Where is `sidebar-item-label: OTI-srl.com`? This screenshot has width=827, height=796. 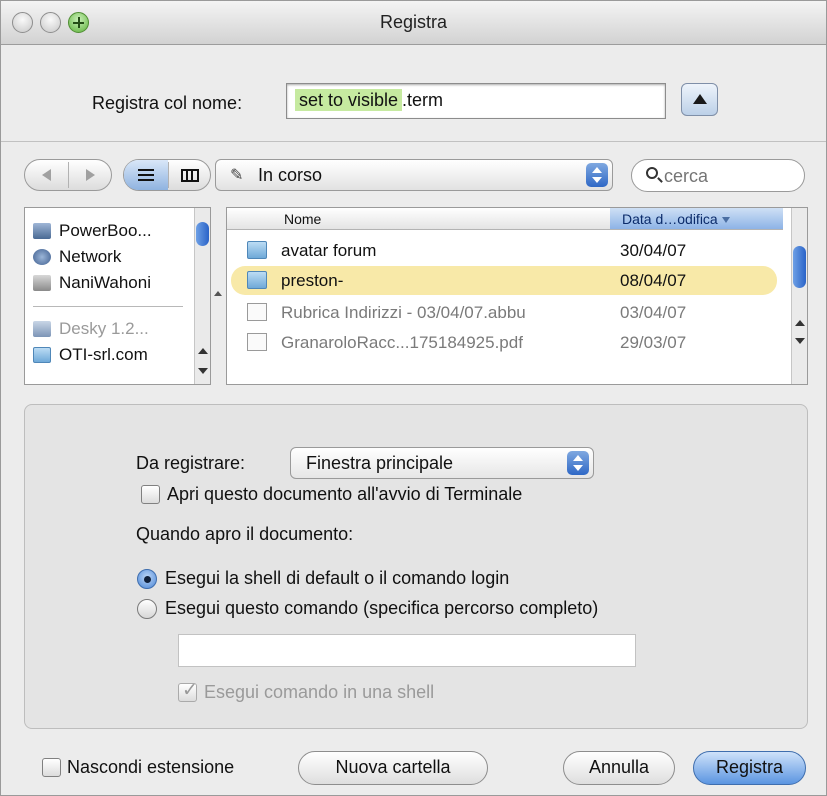
sidebar-item-label: OTI-srl.com is located at coordinates (103, 354).